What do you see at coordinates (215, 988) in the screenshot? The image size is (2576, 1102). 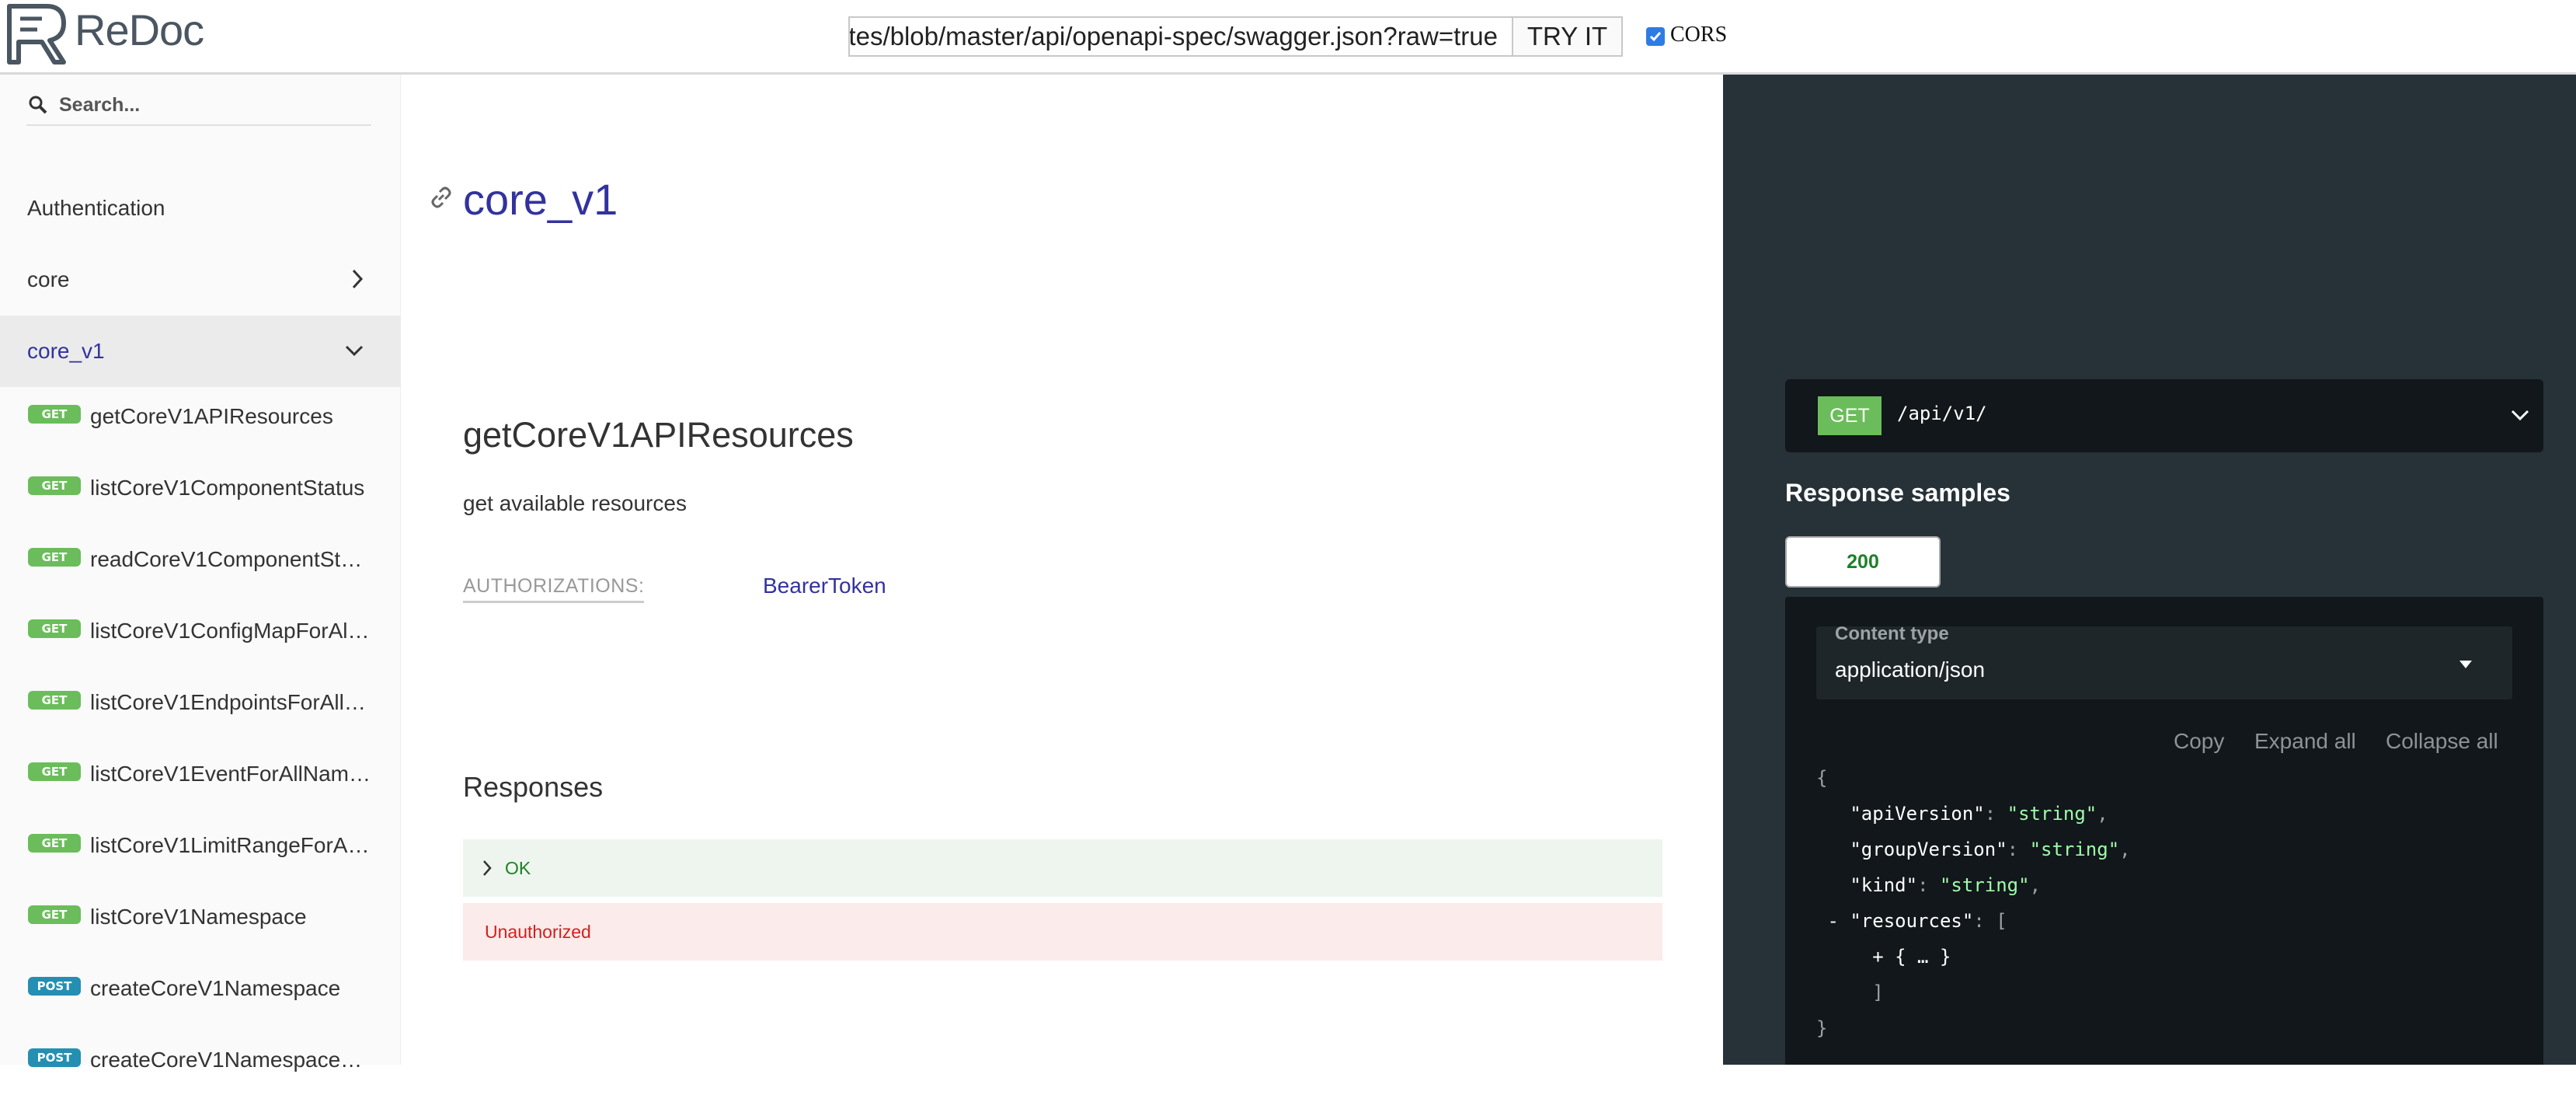 I see `operation-label: createCoreV1Namespace` at bounding box center [215, 988].